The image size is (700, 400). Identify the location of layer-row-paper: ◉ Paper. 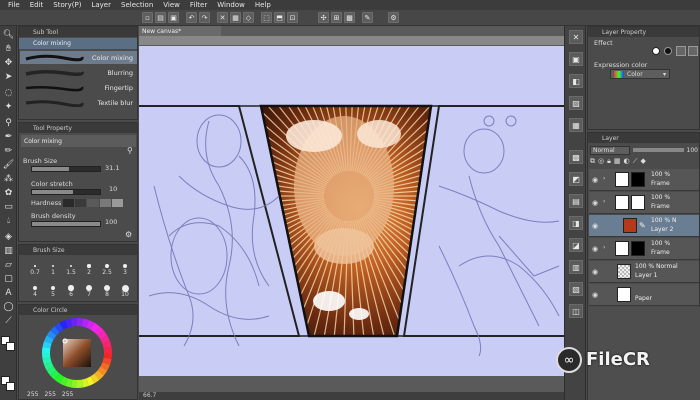
(644, 295).